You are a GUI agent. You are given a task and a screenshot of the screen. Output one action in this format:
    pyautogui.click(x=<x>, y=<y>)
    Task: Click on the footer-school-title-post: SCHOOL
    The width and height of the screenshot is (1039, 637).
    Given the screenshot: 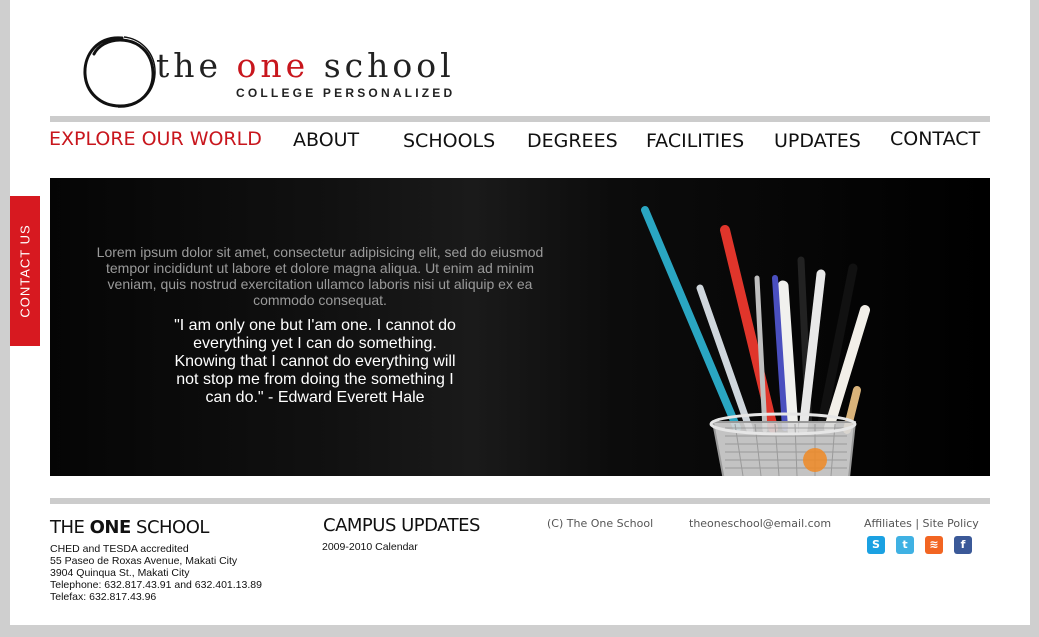 What is the action you would take?
    pyautogui.click(x=169, y=527)
    